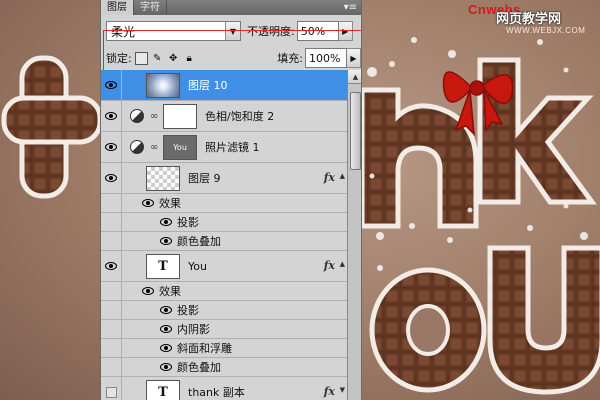 This screenshot has height=400, width=600. What do you see at coordinates (354, 77) in the screenshot?
I see `scroll-up-icon: ▲` at bounding box center [354, 77].